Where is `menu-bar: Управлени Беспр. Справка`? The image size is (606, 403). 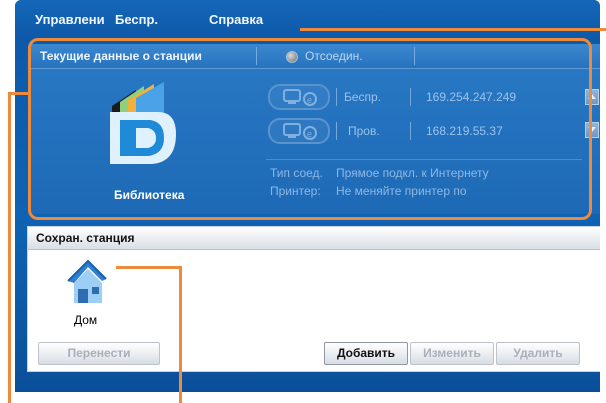
menu-bar: Управлени Беспр. Справка is located at coordinates (307, 20).